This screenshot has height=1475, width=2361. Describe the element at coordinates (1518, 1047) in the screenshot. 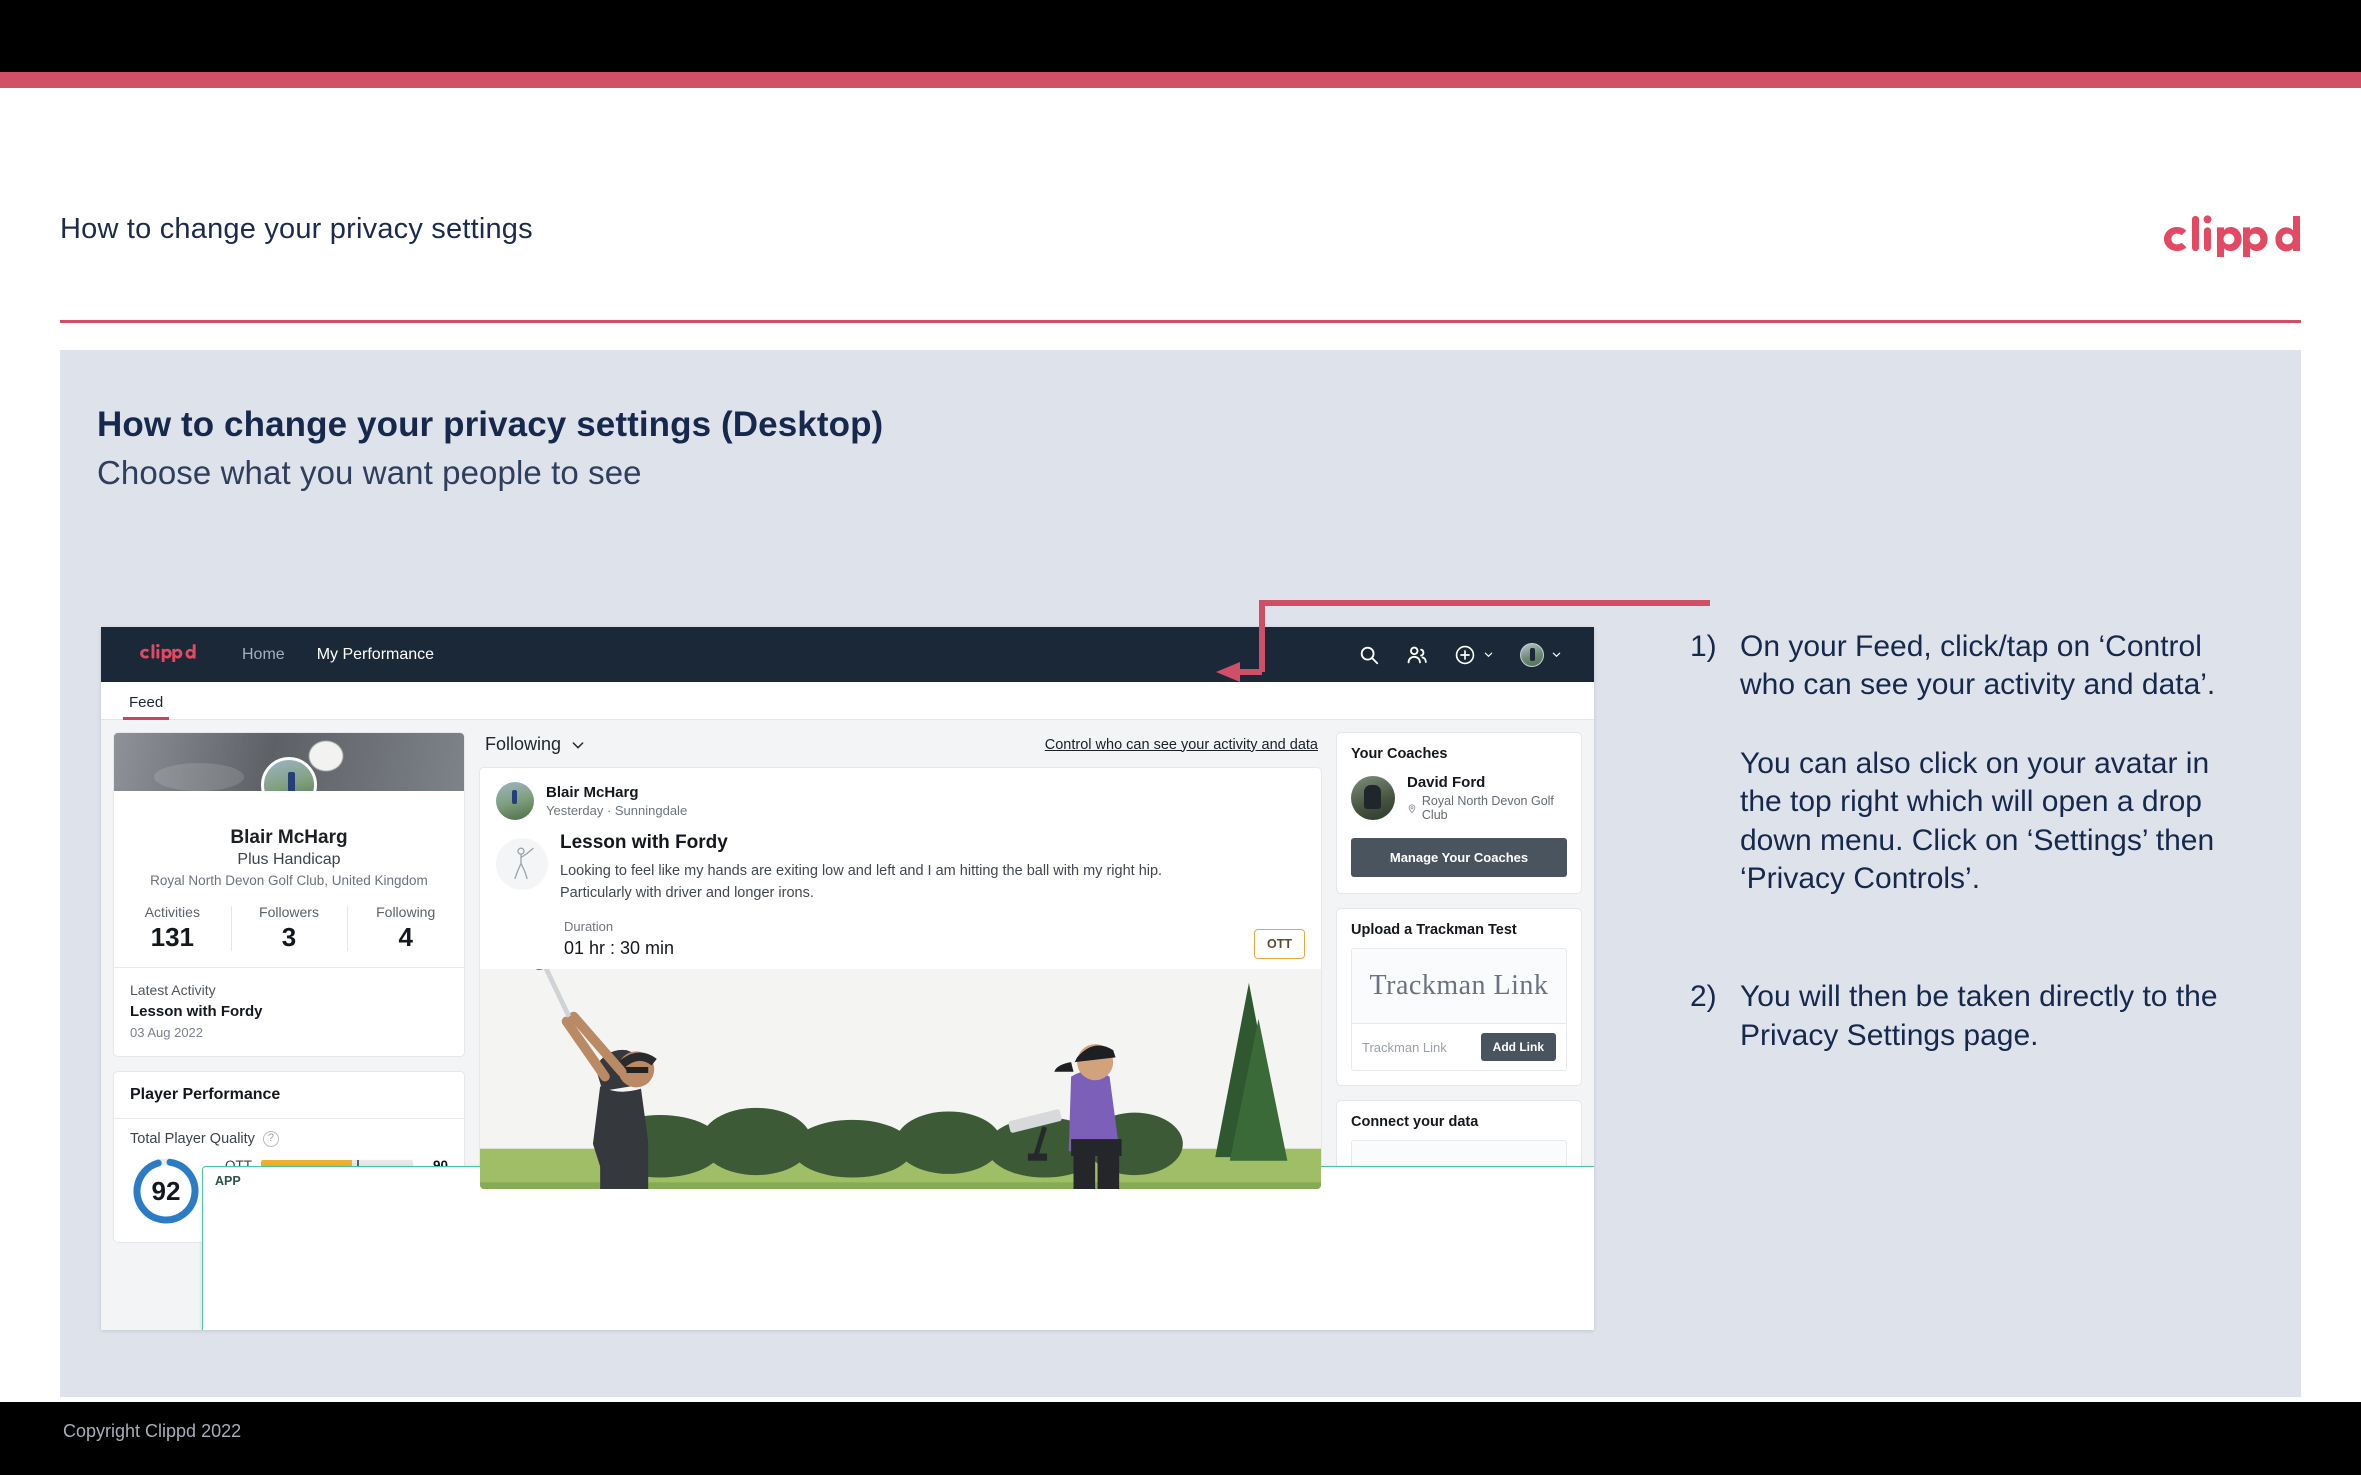

I see `add-link-button: Add Link` at that location.